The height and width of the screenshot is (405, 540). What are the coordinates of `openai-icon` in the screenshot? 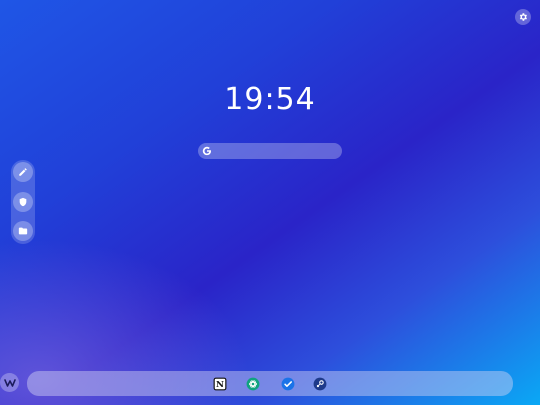 It's located at (253, 384).